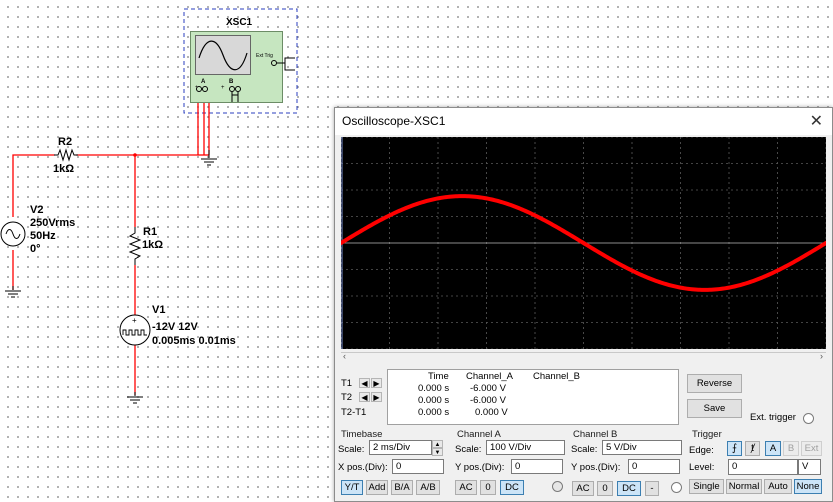 This screenshot has width=833, height=502. Describe the element at coordinates (13, 234) in the screenshot. I see `ac-source-v2-icon` at that location.